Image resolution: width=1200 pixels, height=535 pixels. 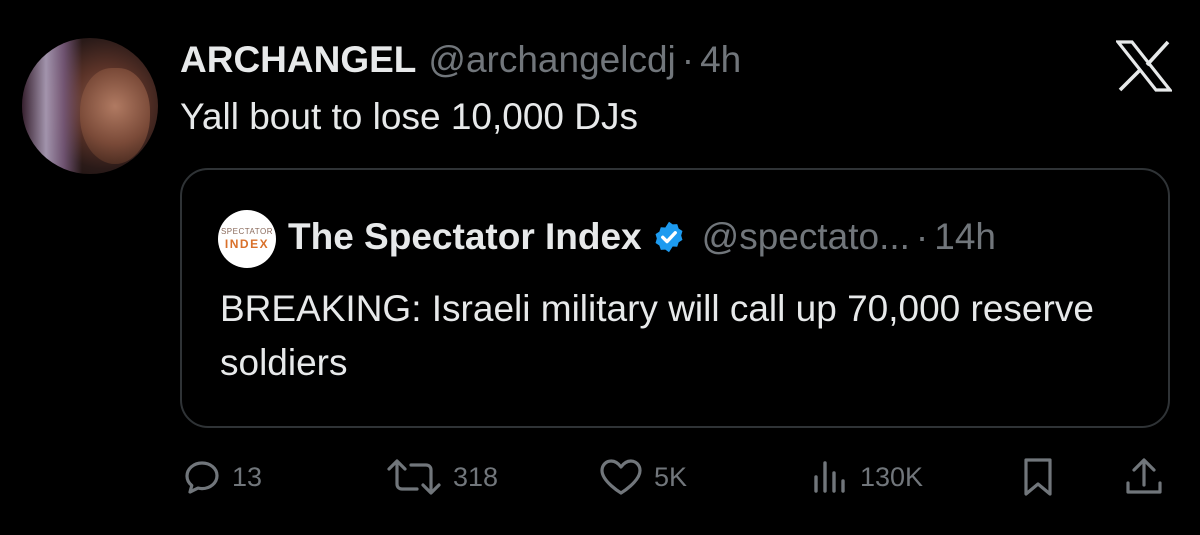 I want to click on repost-arrows-icon, so click(x=414, y=477).